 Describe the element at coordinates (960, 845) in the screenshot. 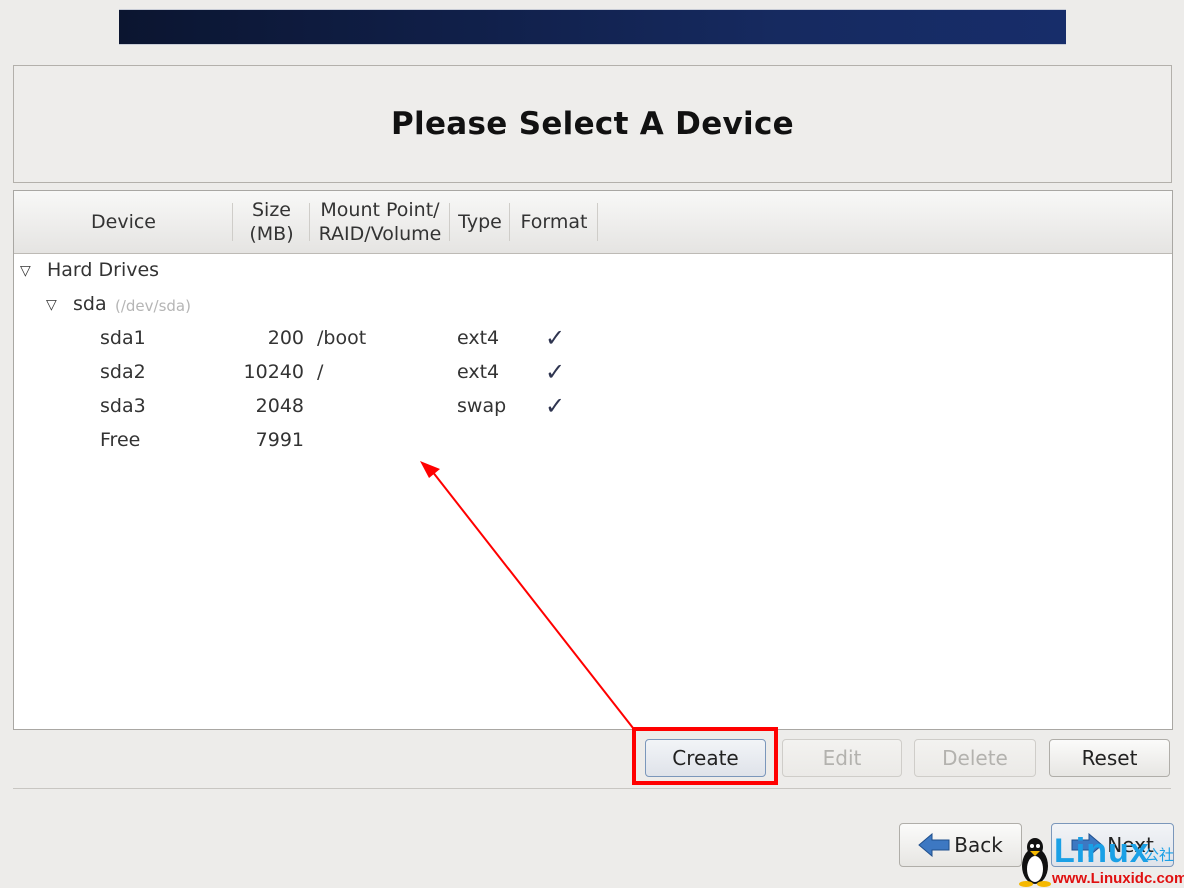

I see `back-button: Back` at that location.